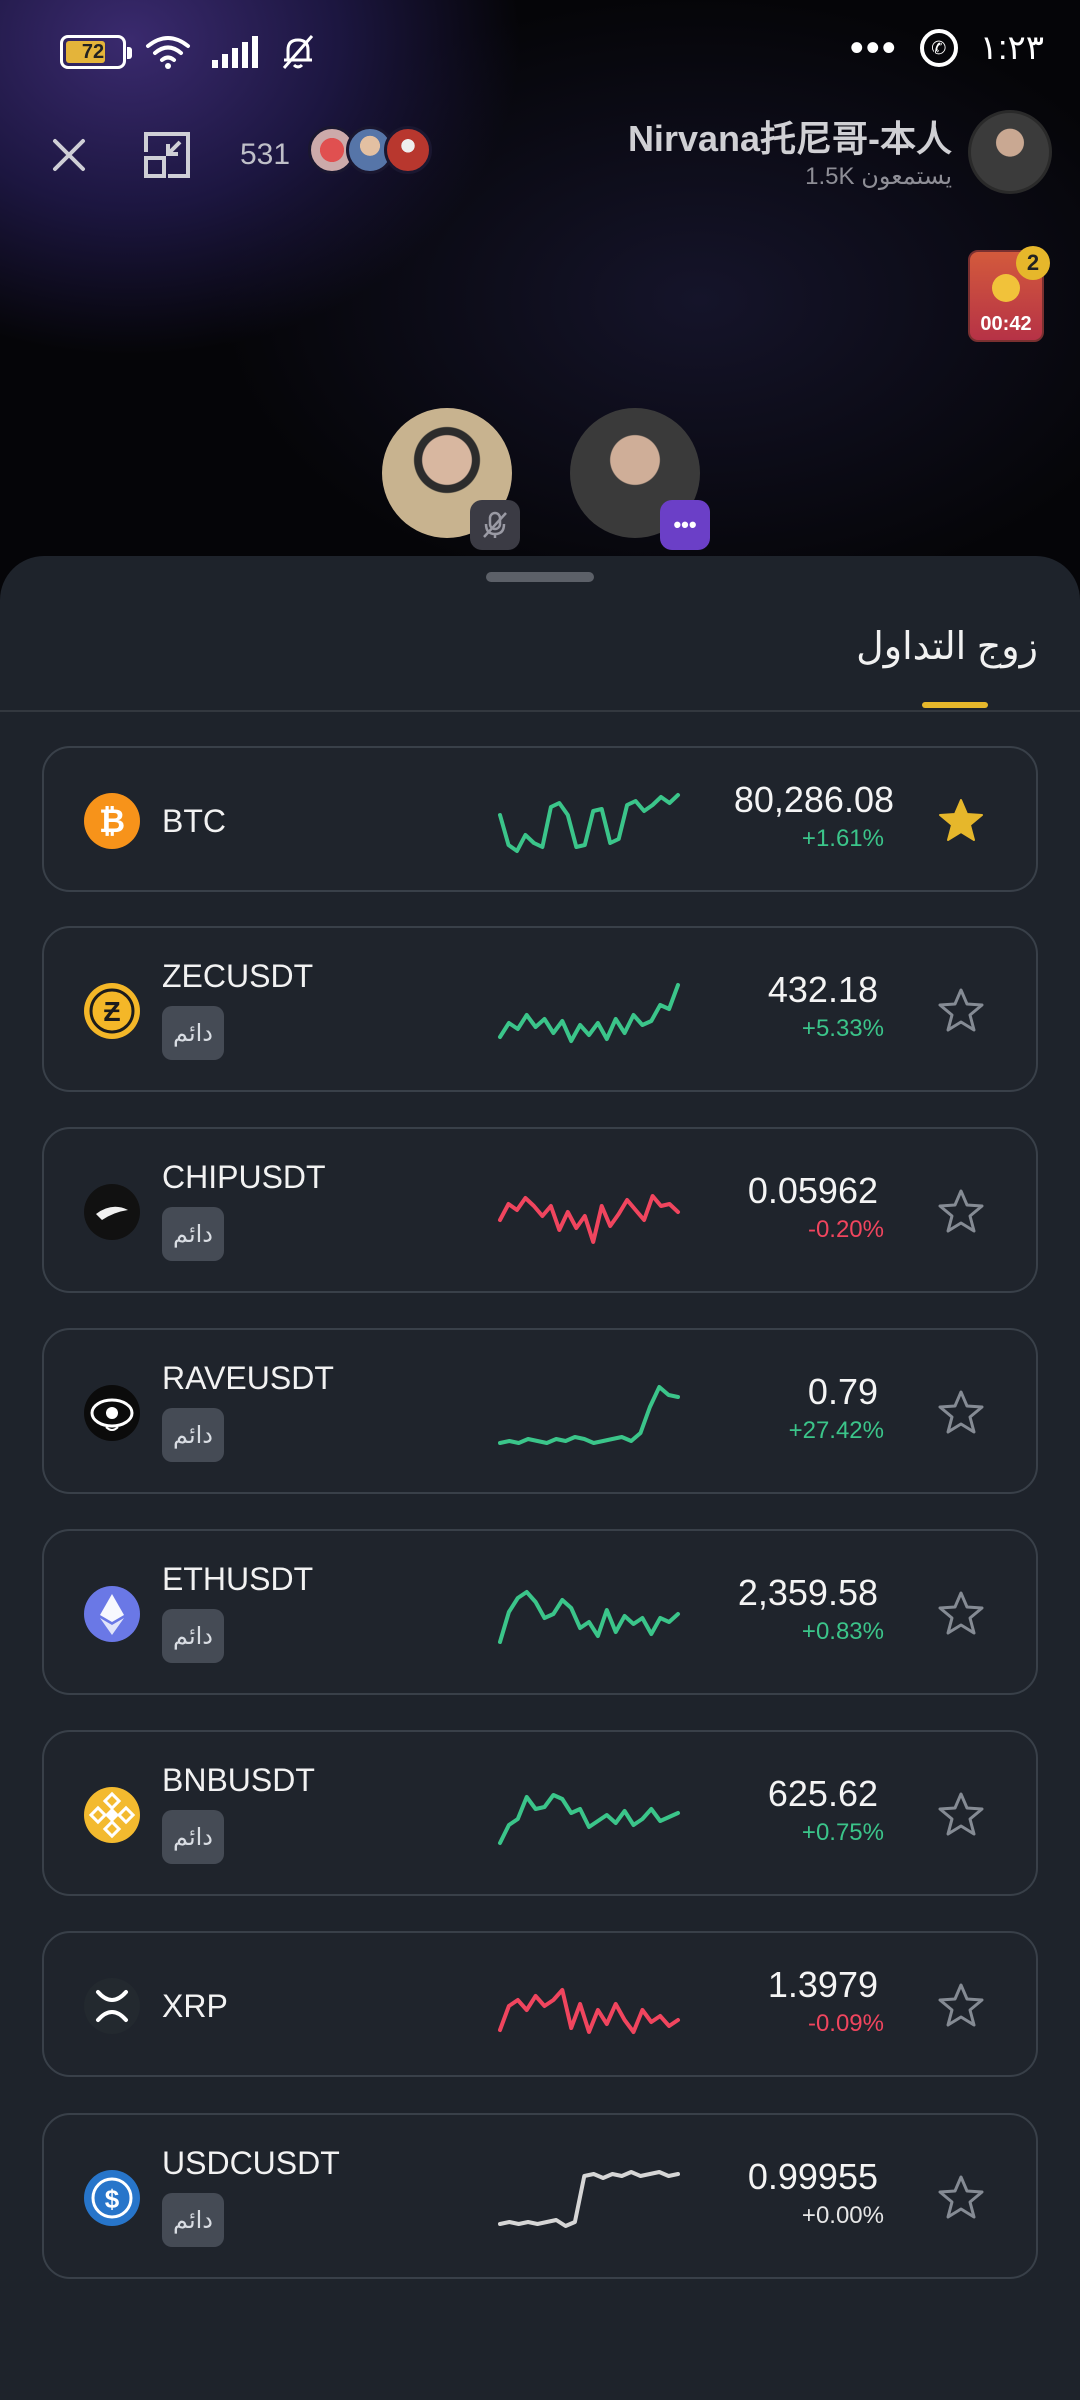  Describe the element at coordinates (822, 989) in the screenshot. I see `pair-price: 432.18` at that location.